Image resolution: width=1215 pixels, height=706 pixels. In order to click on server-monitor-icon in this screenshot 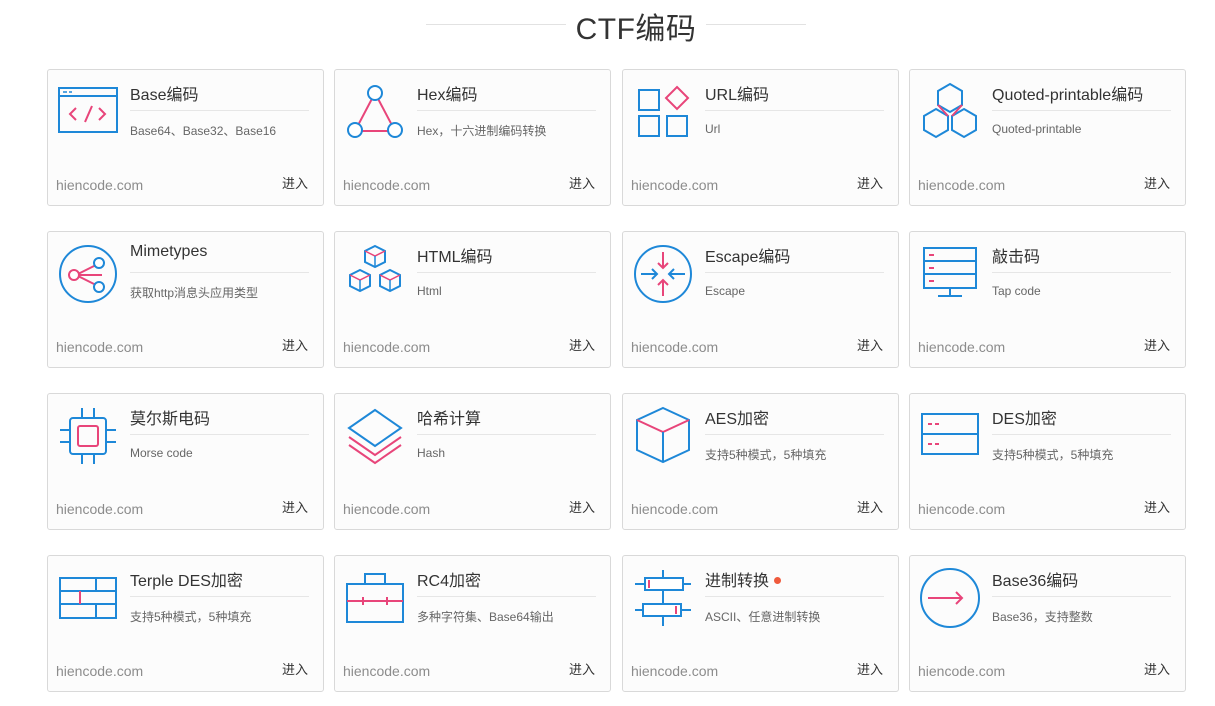, I will do `click(950, 274)`.